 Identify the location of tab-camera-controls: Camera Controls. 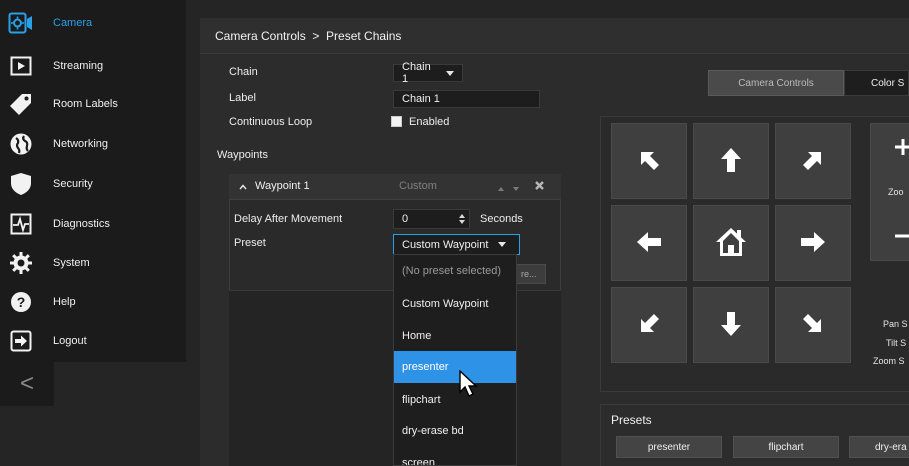
(776, 83).